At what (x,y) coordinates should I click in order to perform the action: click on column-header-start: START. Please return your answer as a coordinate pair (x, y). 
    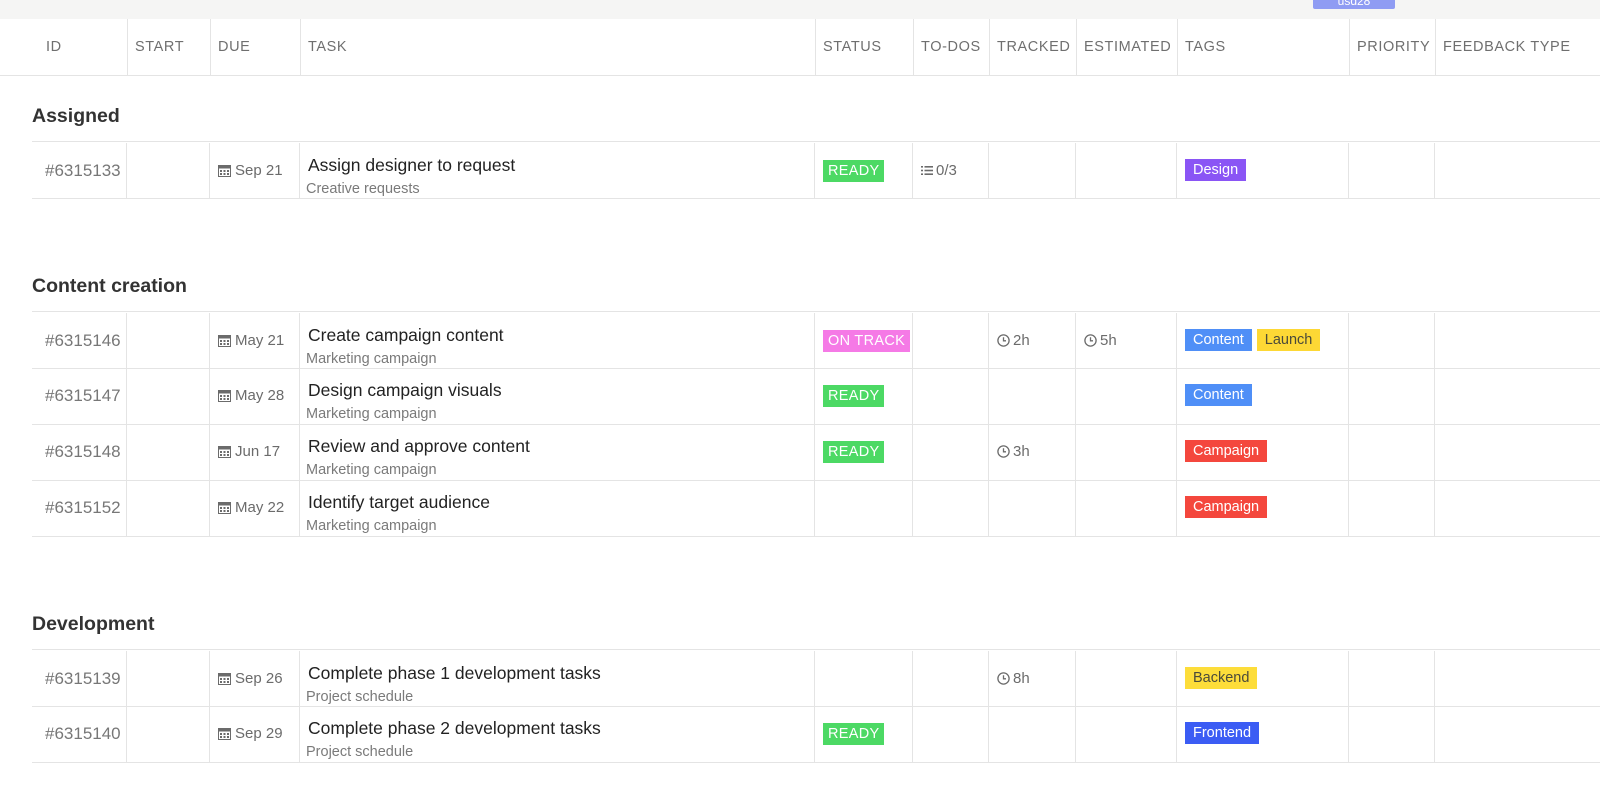
    Looking at the image, I should click on (168, 47).